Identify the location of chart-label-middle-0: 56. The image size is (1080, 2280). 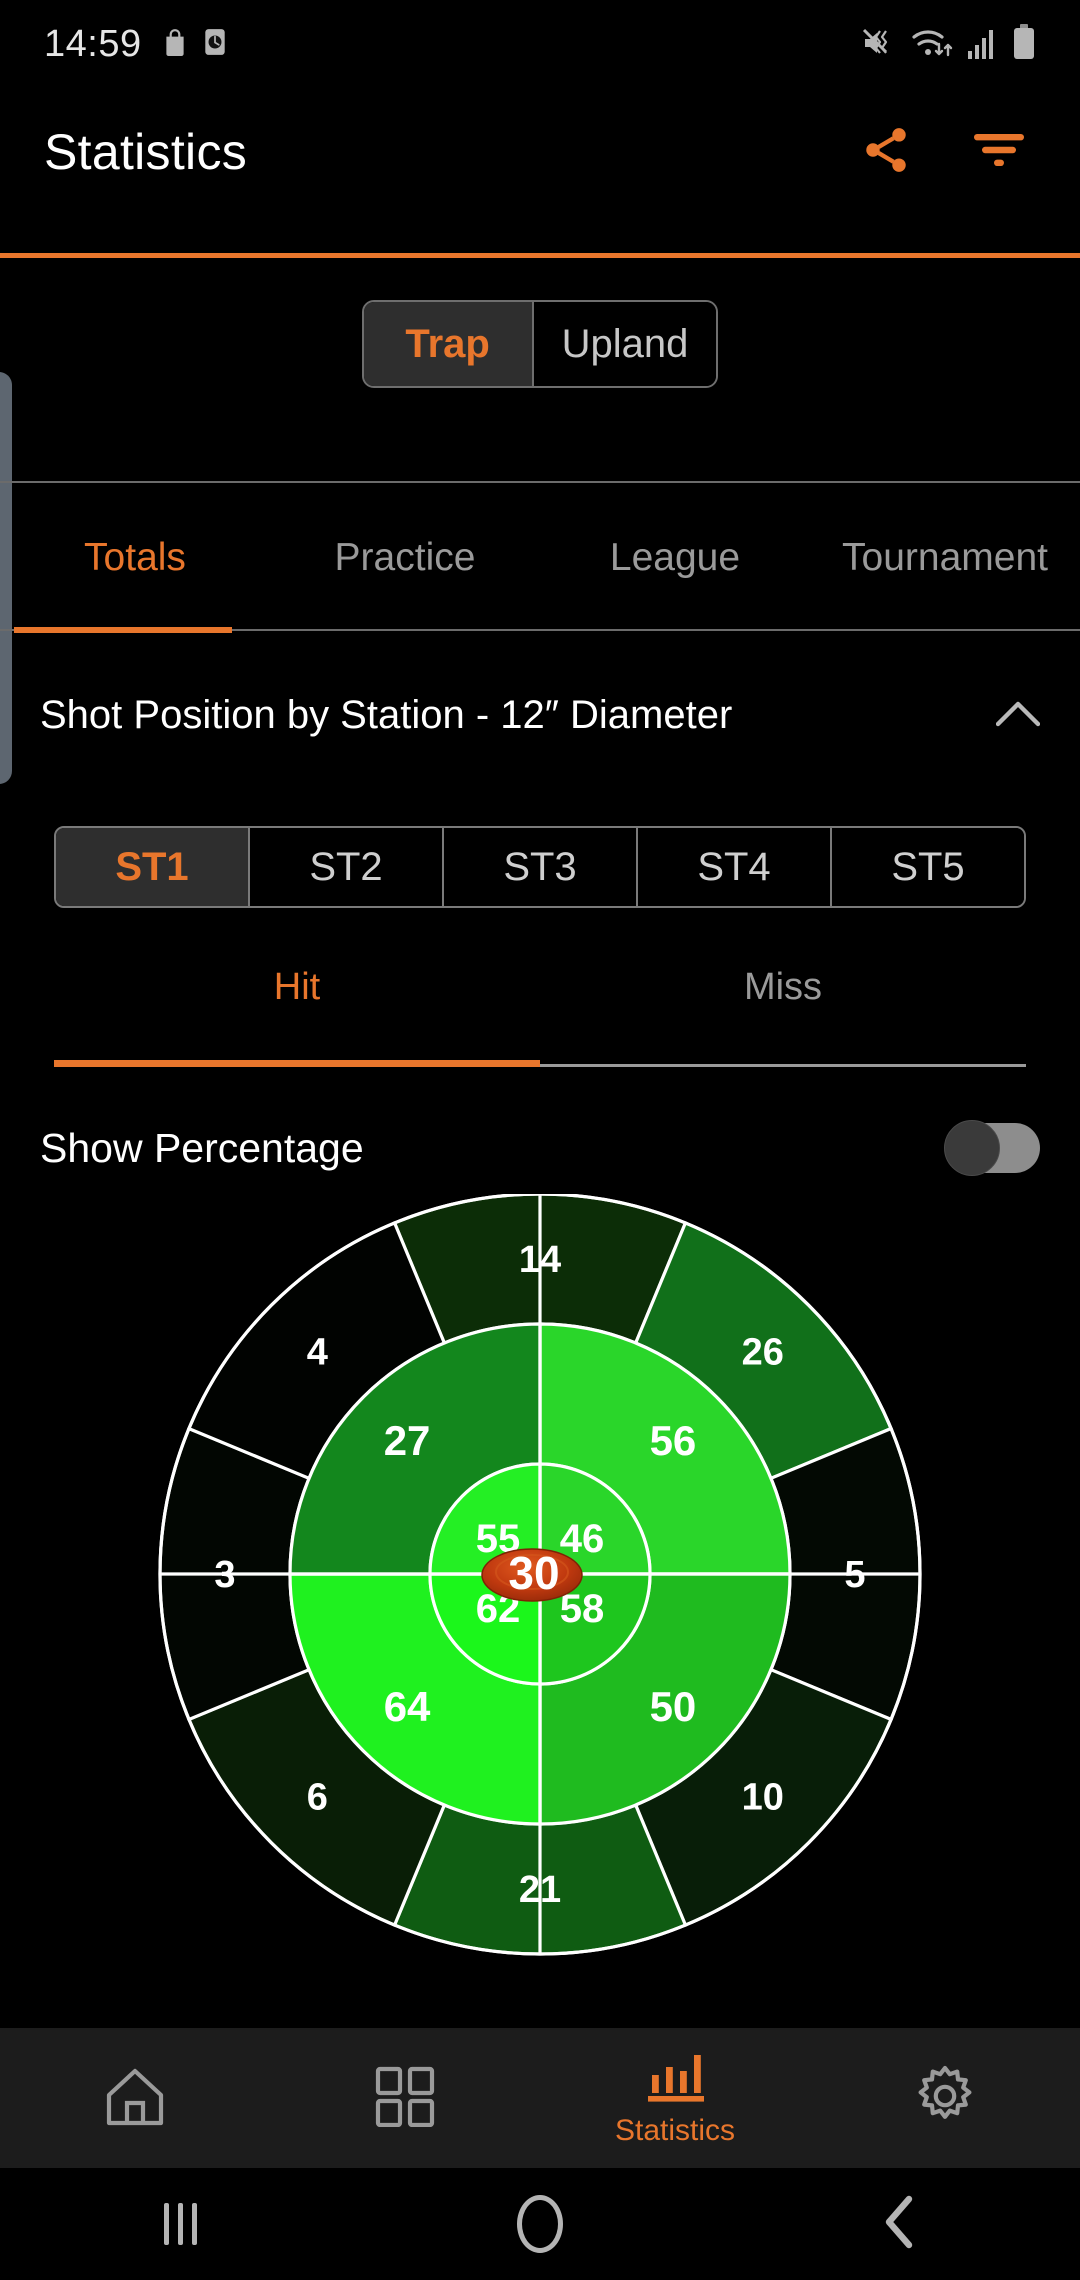
(673, 1440).